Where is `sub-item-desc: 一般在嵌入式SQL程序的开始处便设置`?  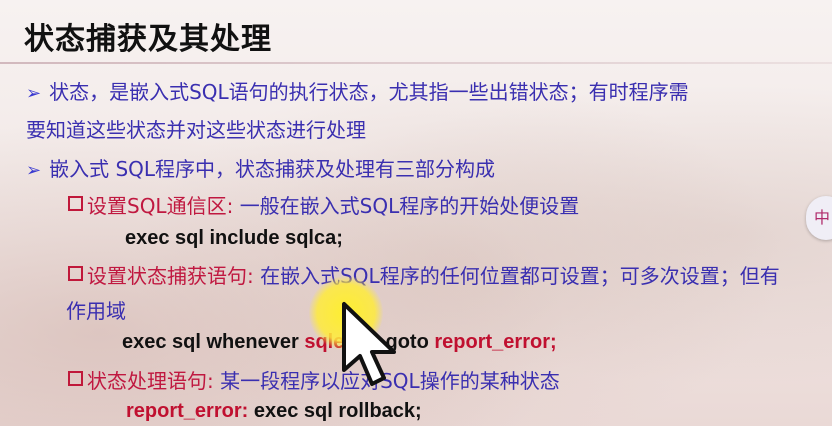
sub-item-desc: 一般在嵌入式SQL程序的开始处便设置 is located at coordinates (409, 206).